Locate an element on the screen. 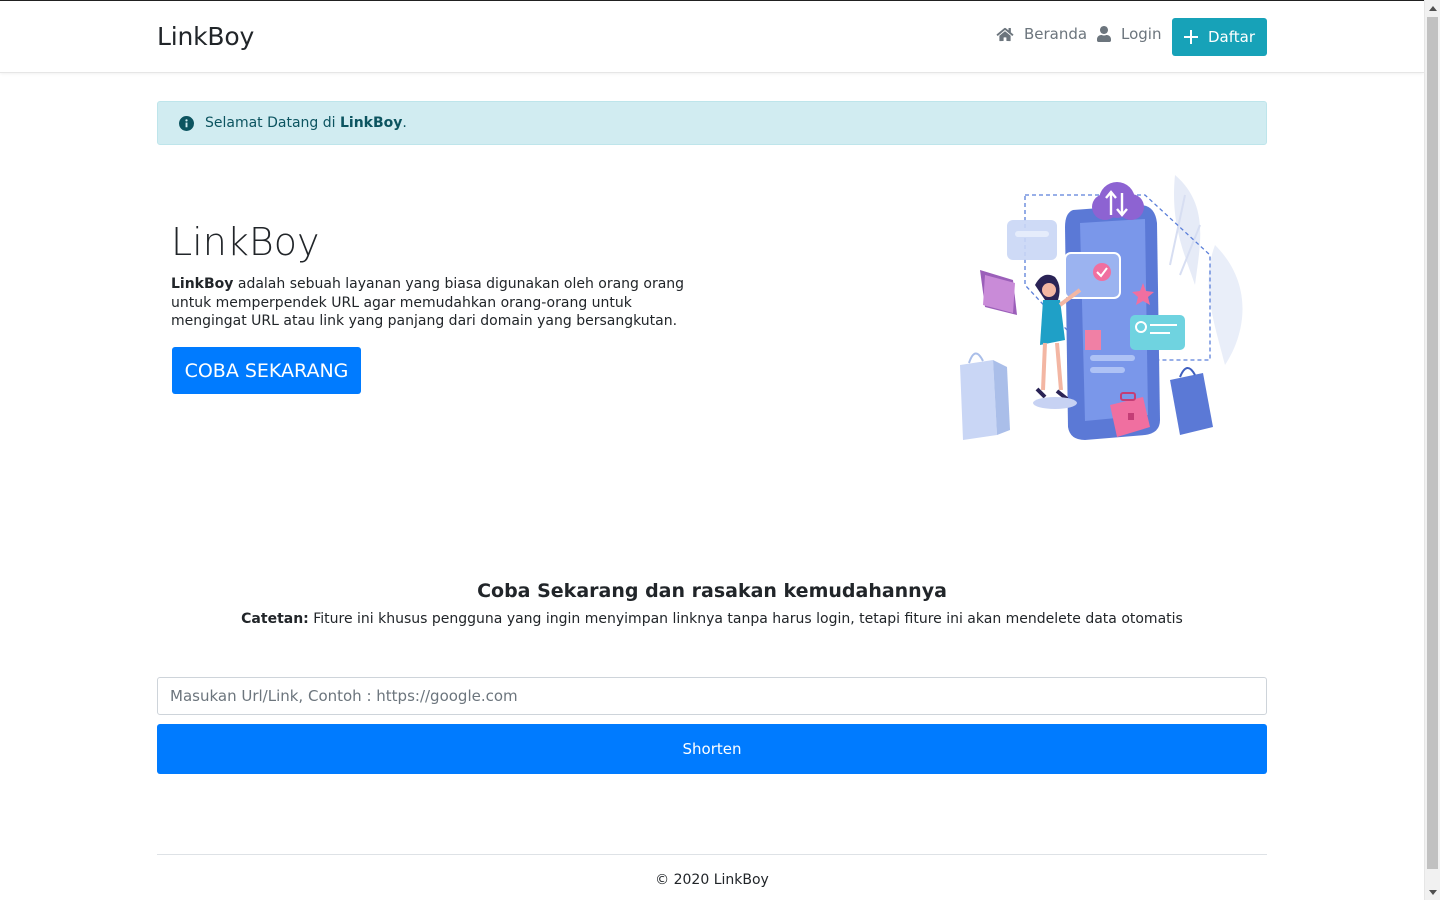  note-label: Catetan: is located at coordinates (275, 619).